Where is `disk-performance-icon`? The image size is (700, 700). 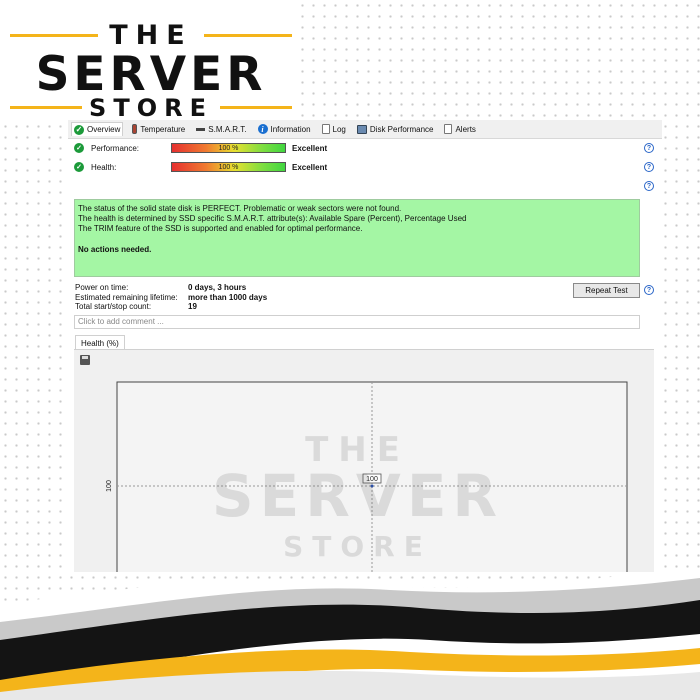 disk-performance-icon is located at coordinates (361, 129).